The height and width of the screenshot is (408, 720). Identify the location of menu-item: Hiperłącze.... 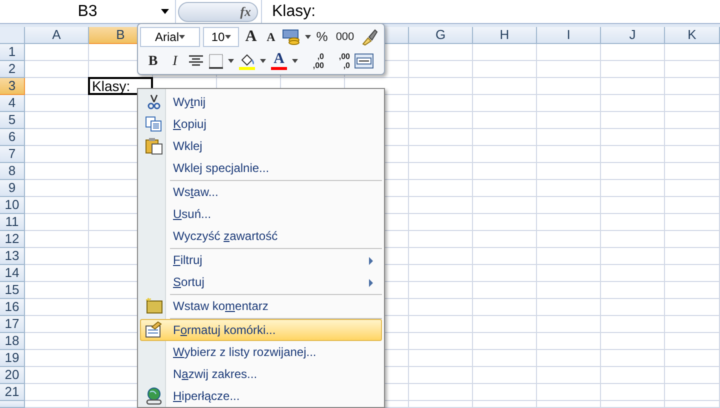
(261, 396).